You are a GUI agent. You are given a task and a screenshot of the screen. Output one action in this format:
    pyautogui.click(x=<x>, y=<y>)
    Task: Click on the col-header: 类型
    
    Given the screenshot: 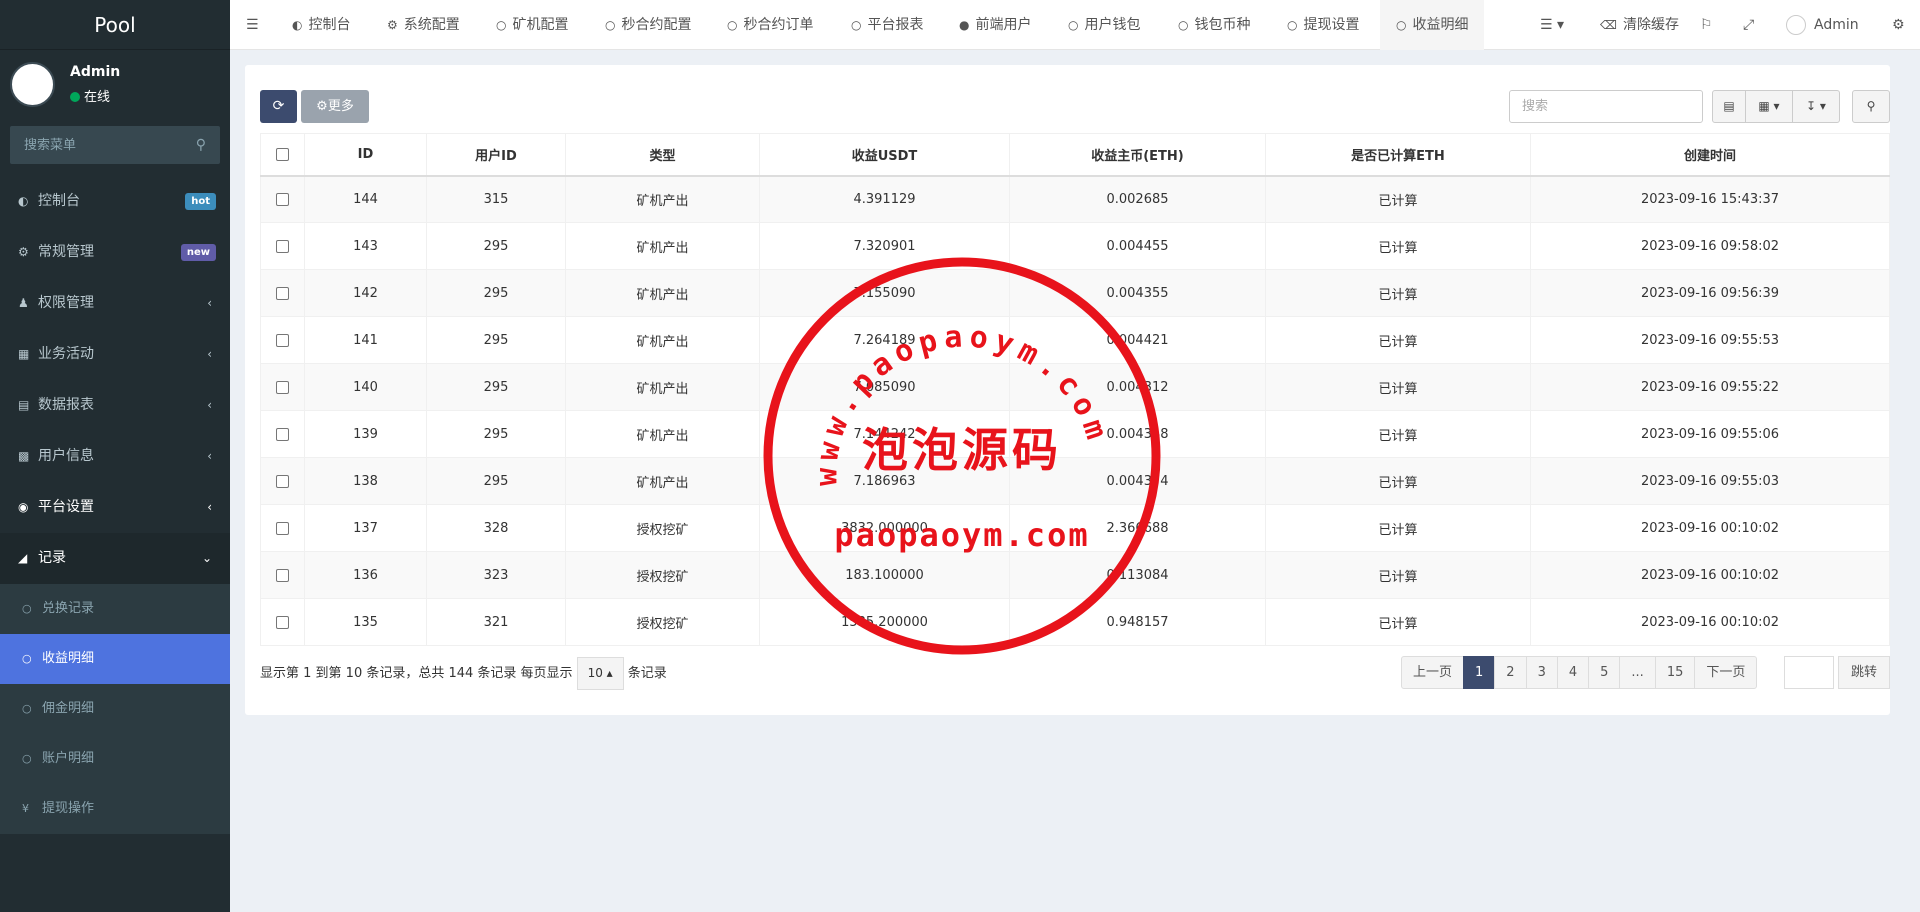 What is the action you would take?
    pyautogui.click(x=662, y=155)
    